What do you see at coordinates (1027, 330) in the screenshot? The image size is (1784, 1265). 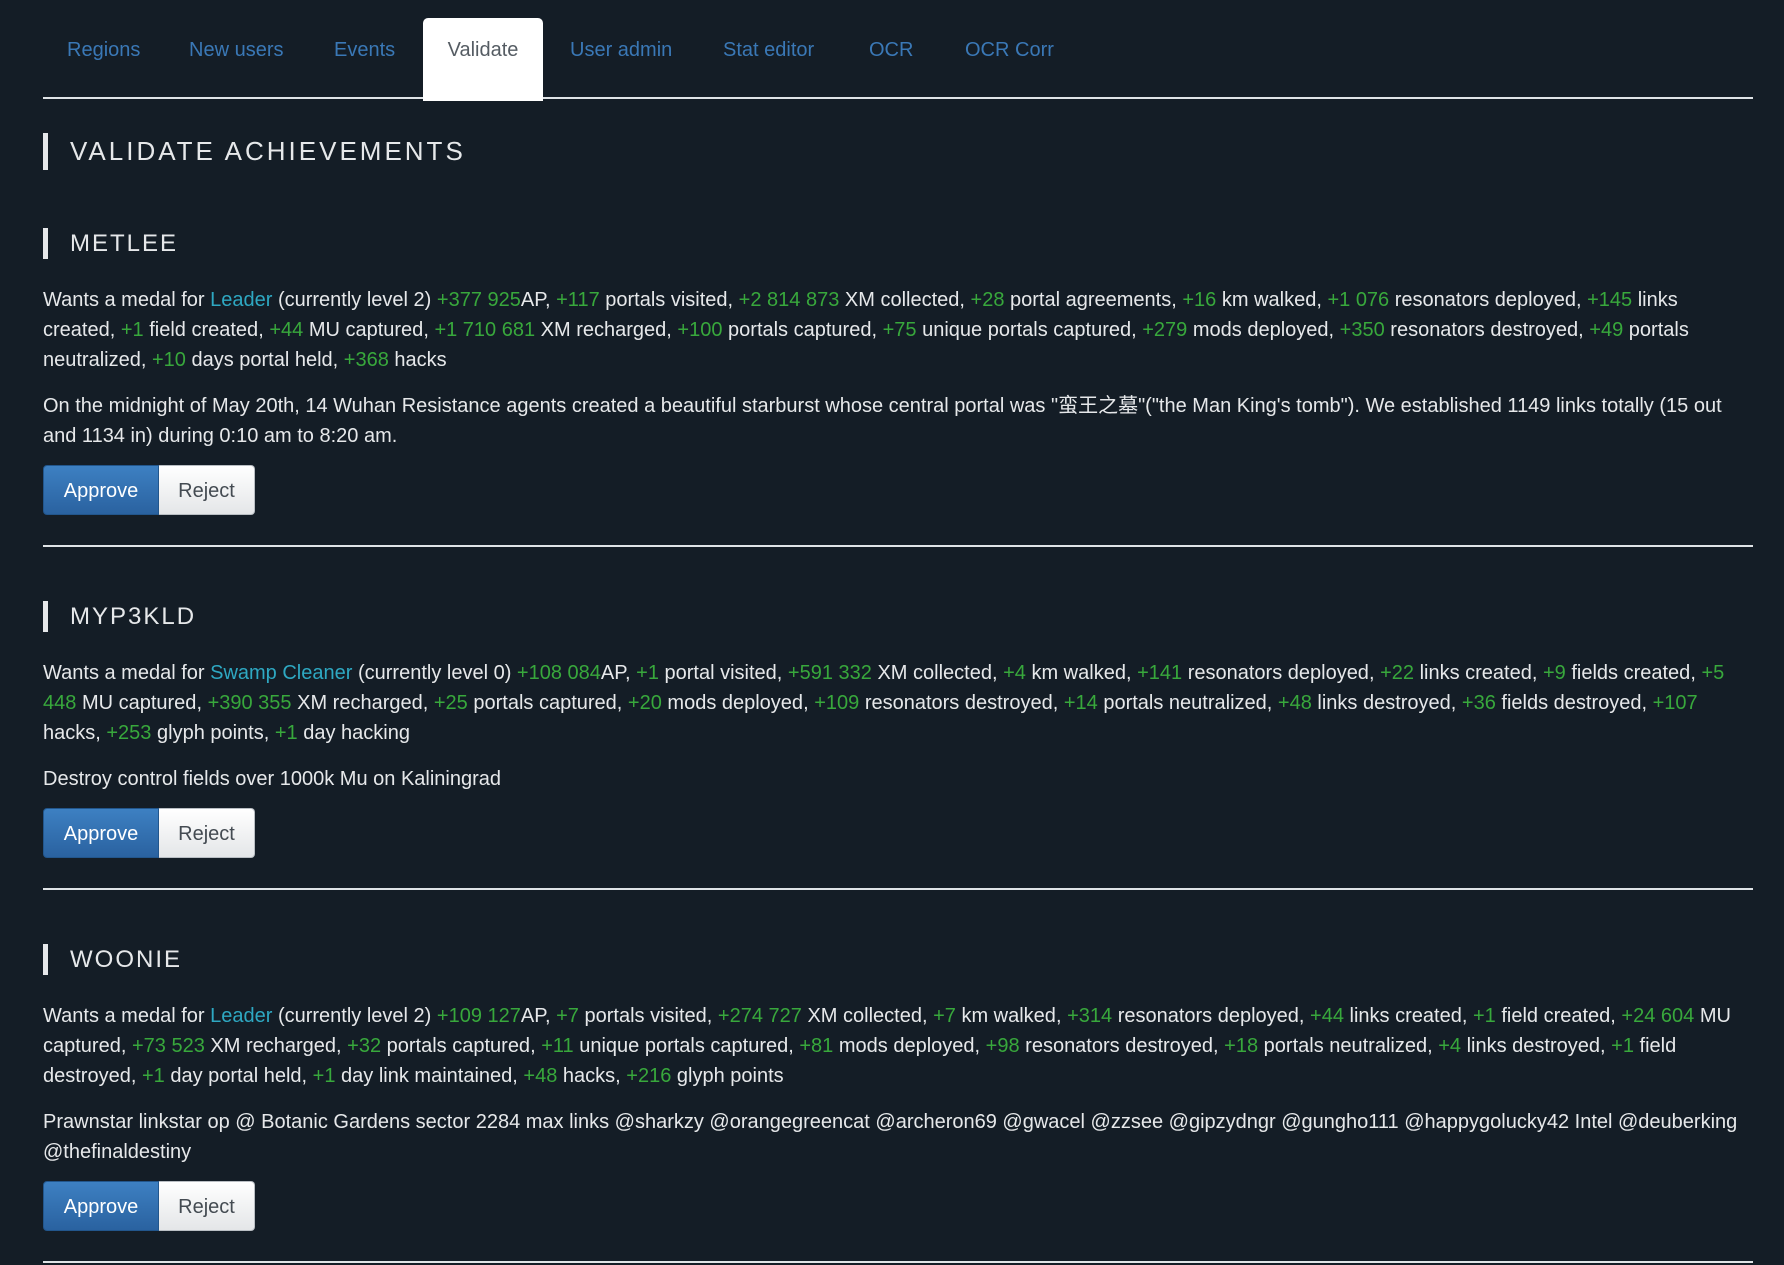 I see `stat-label: unique portals captured` at bounding box center [1027, 330].